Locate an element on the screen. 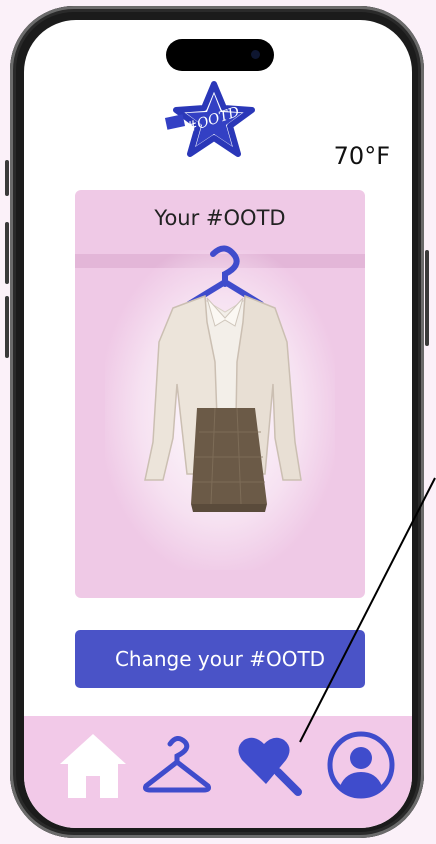 This screenshot has width=436, height=844. temperature-label: 70°F is located at coordinates (361, 156).